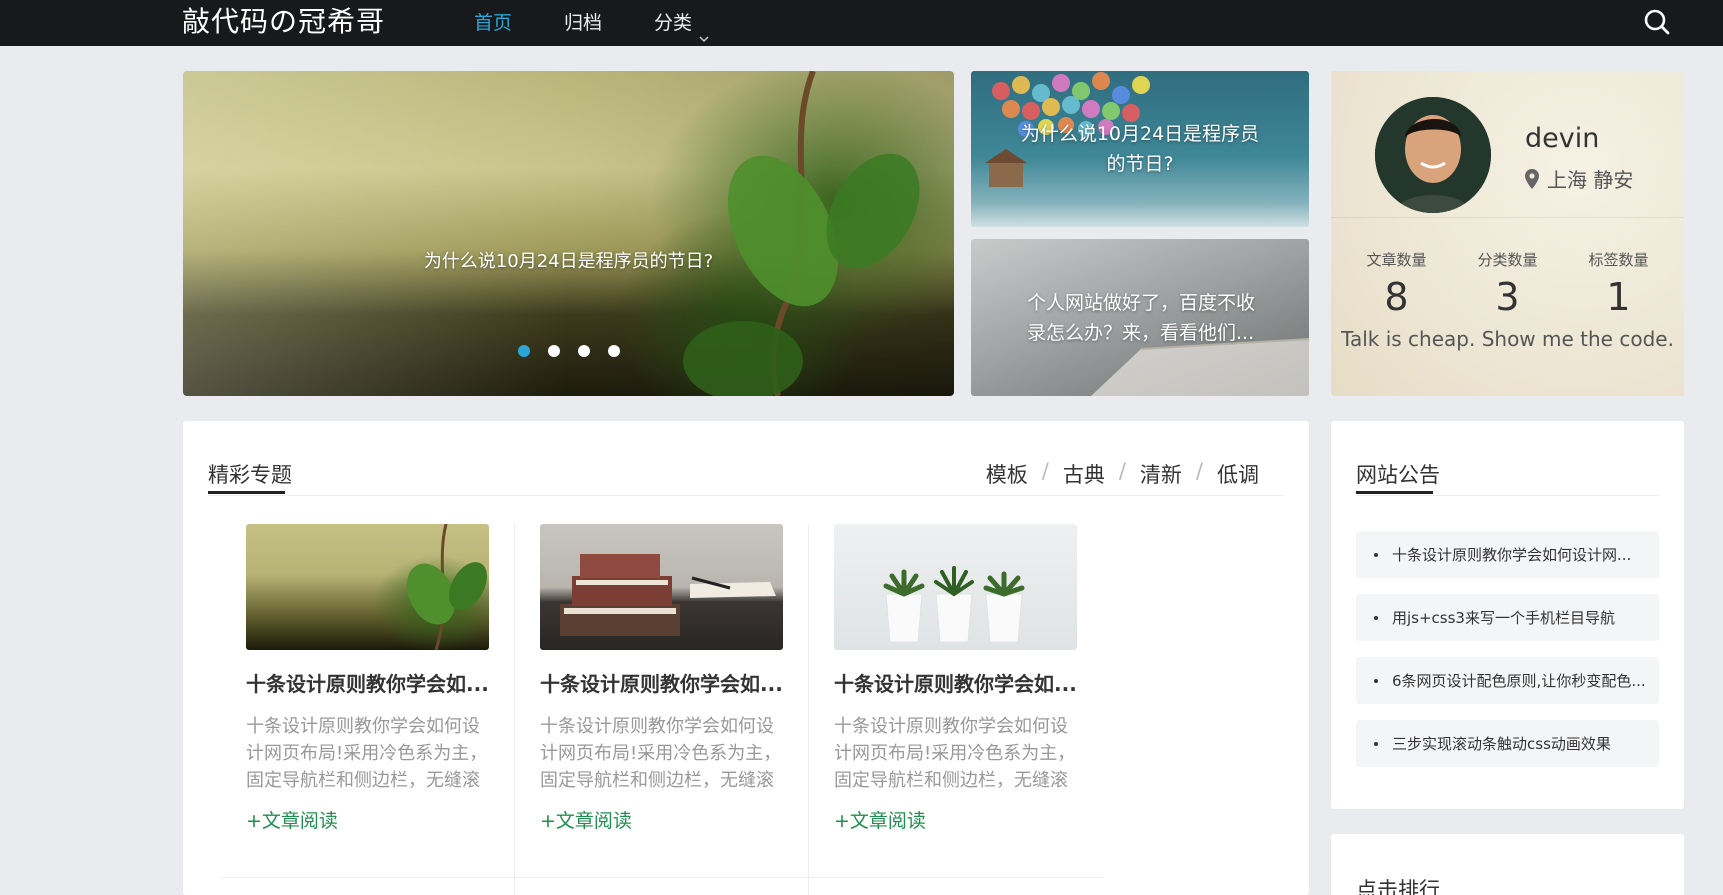 This screenshot has width=1723, height=895. What do you see at coordinates (1007, 474) in the screenshot?
I see `tag-link: 模板` at bounding box center [1007, 474].